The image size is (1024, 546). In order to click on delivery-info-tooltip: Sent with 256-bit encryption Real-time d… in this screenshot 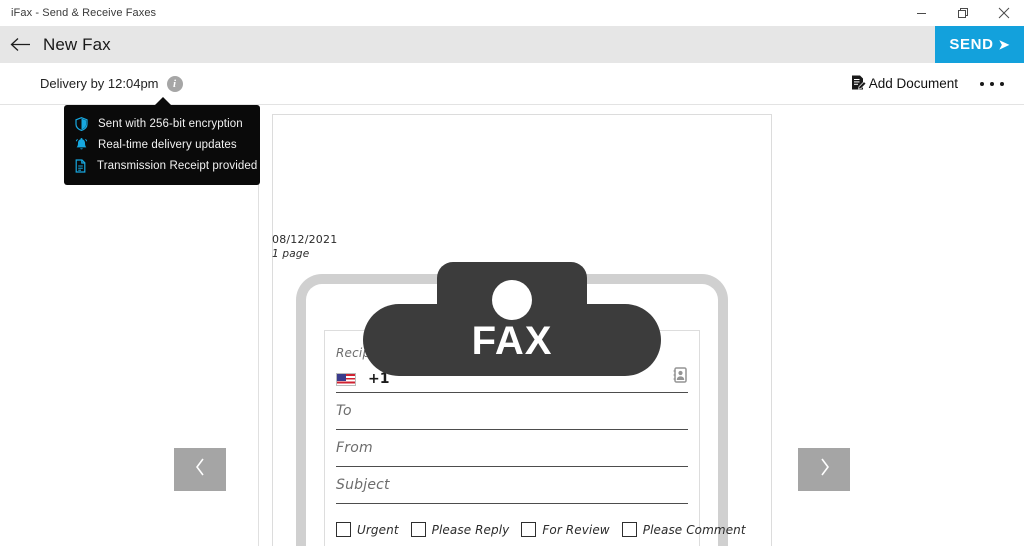, I will do `click(162, 141)`.